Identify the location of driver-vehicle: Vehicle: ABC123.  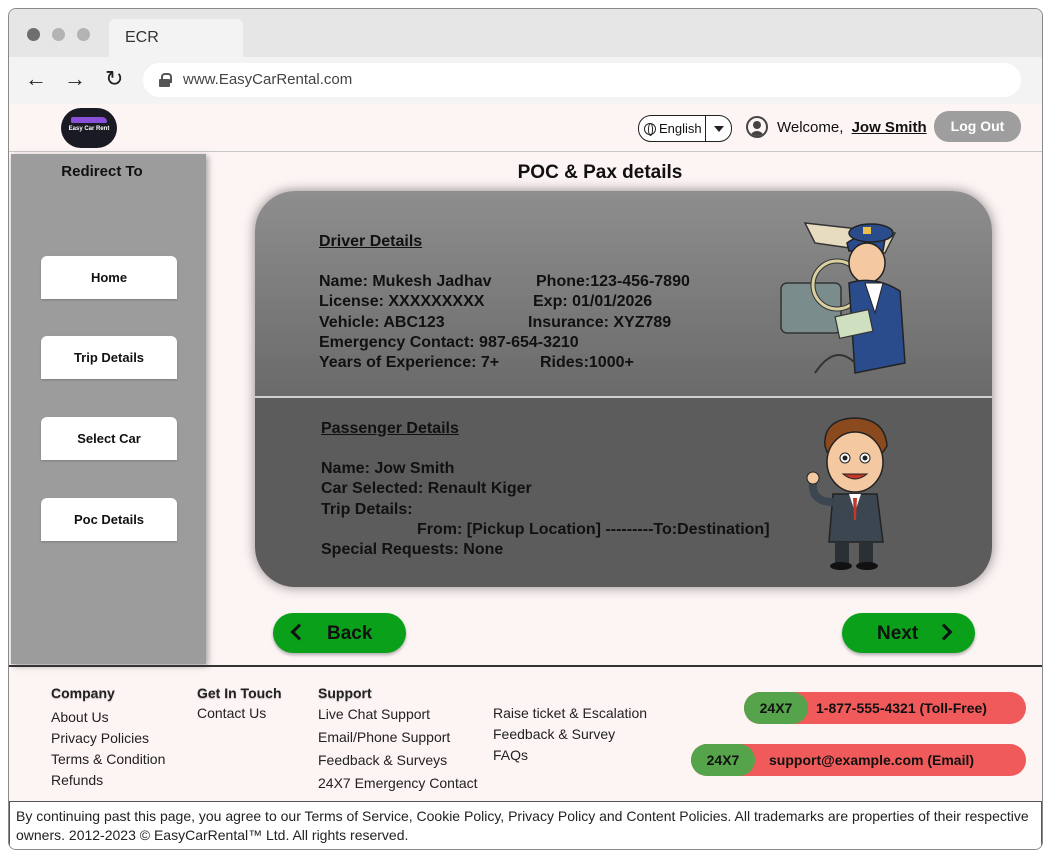
(382, 322).